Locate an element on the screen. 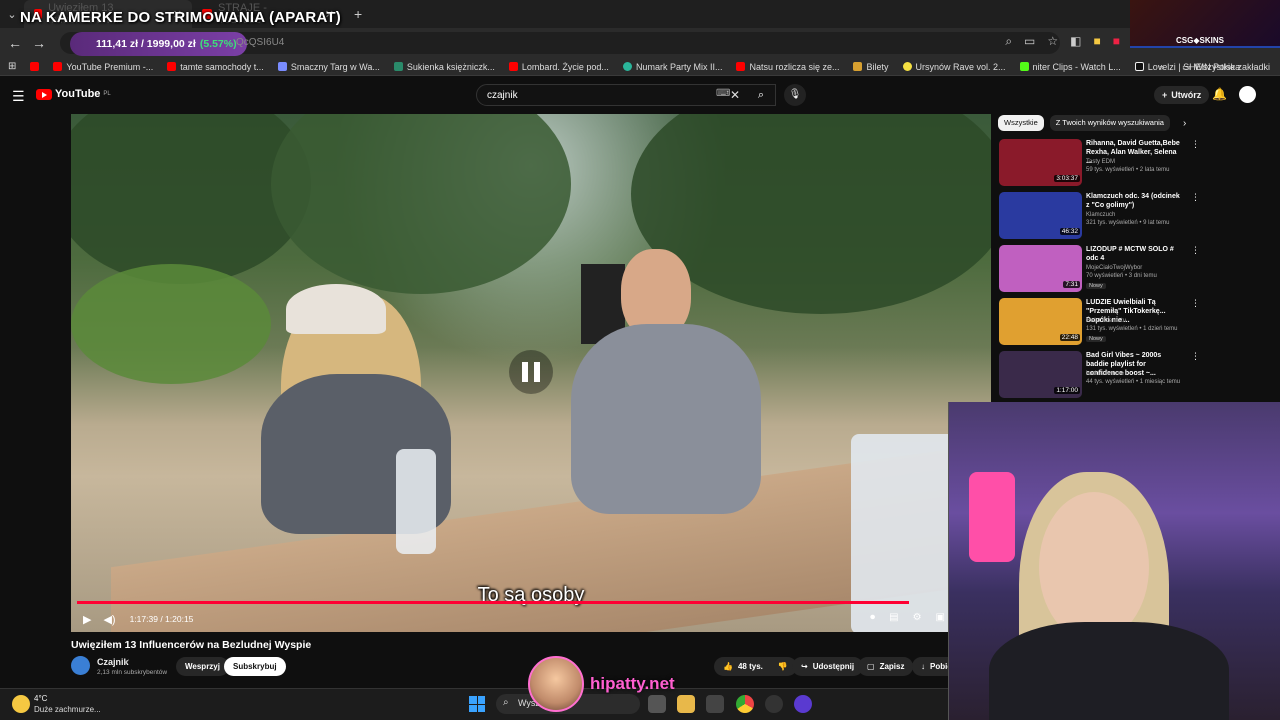 The height and width of the screenshot is (720, 1280). like-button: 👍 48 tys. 👎 is located at coordinates (755, 666).